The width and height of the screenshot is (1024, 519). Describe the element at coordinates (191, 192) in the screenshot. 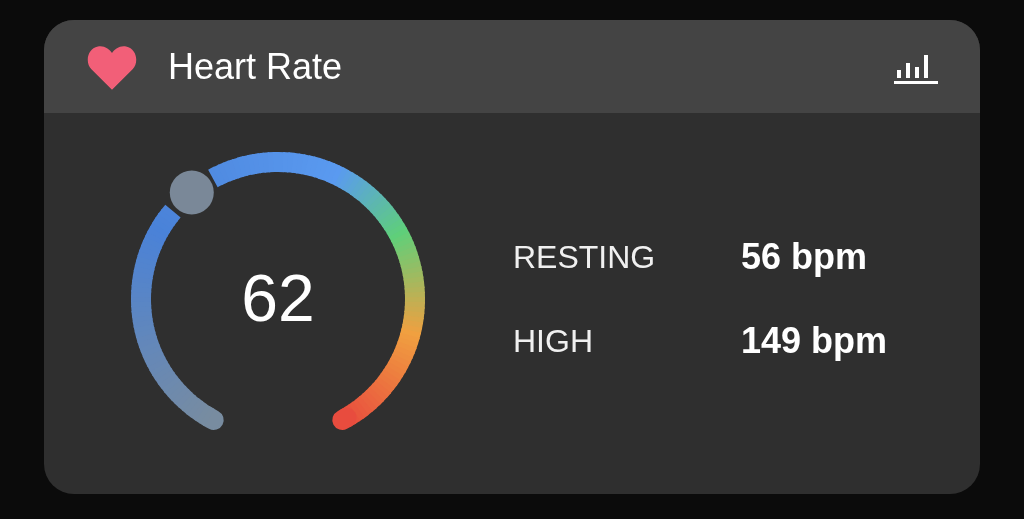

I see `gauge-knob` at that location.